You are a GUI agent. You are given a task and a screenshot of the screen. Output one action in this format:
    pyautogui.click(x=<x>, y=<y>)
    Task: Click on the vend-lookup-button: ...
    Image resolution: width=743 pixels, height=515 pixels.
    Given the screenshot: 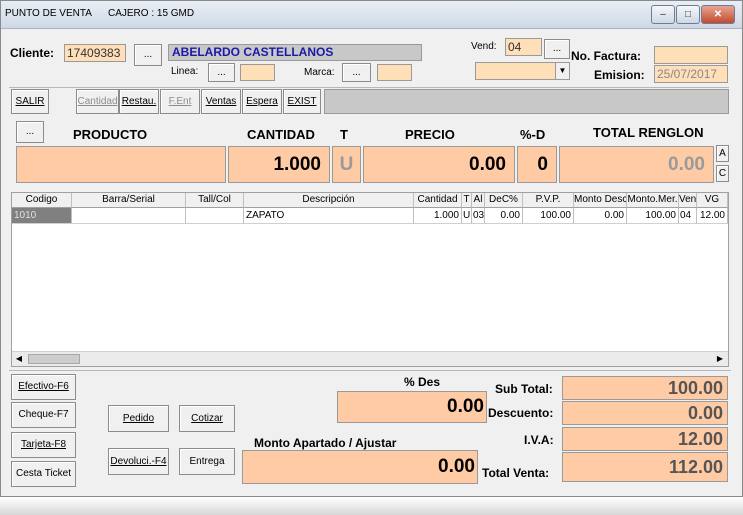 What is the action you would take?
    pyautogui.click(x=557, y=49)
    